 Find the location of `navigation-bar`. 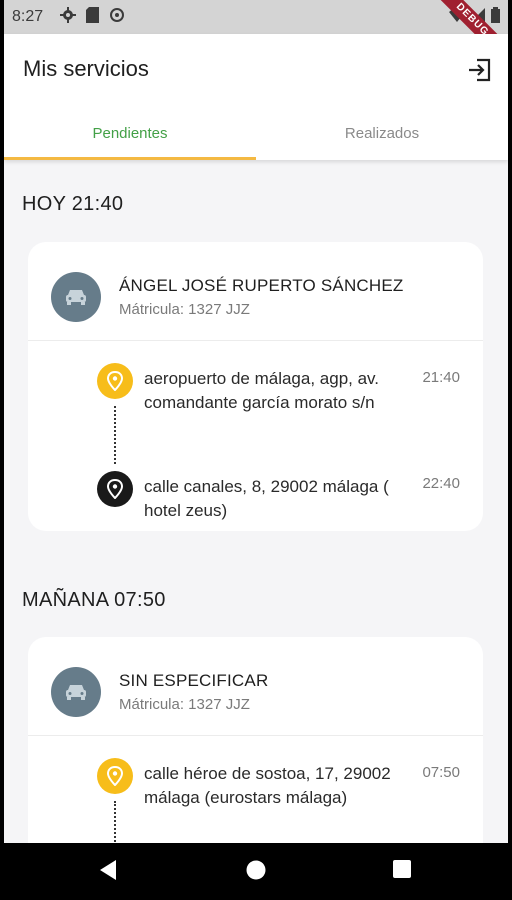

navigation-bar is located at coordinates (256, 871).